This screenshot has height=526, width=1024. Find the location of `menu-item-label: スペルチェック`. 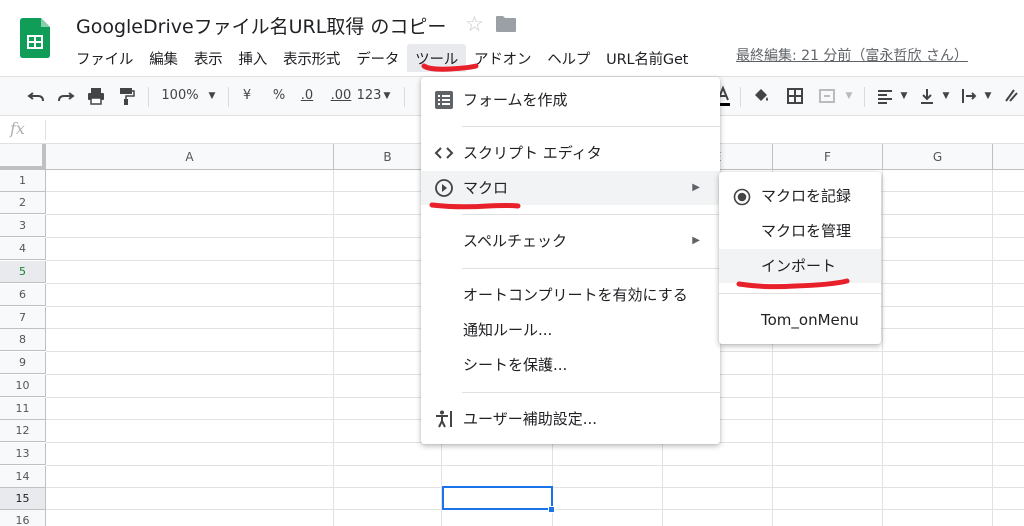

menu-item-label: スペルチェック is located at coordinates (515, 241).